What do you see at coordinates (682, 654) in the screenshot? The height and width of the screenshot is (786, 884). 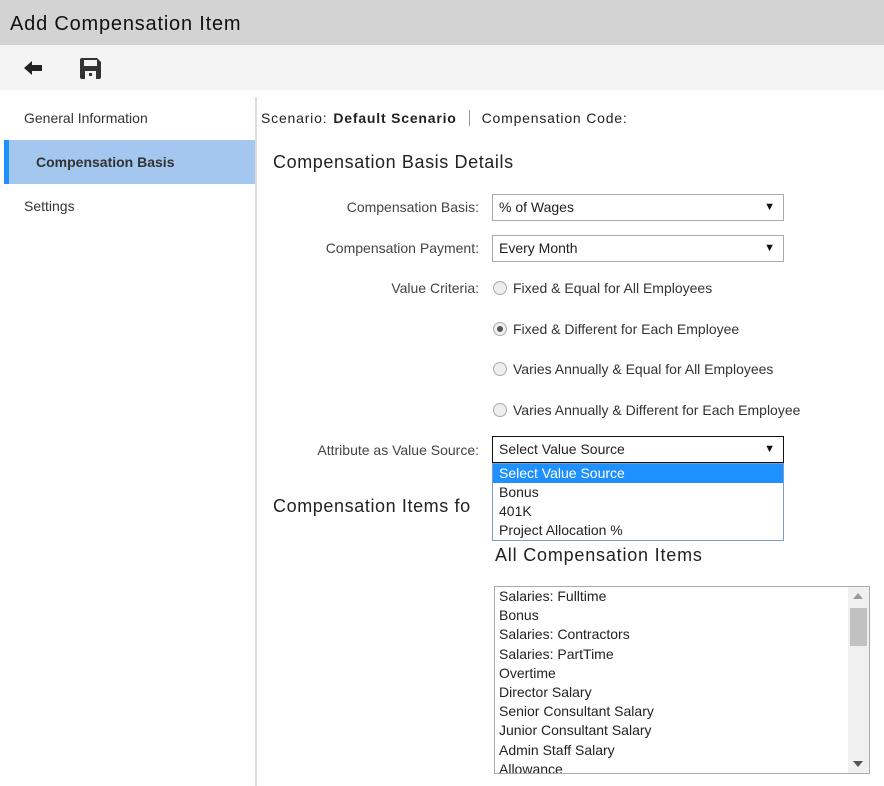 I see `list-item: Salaries: PartTime` at bounding box center [682, 654].